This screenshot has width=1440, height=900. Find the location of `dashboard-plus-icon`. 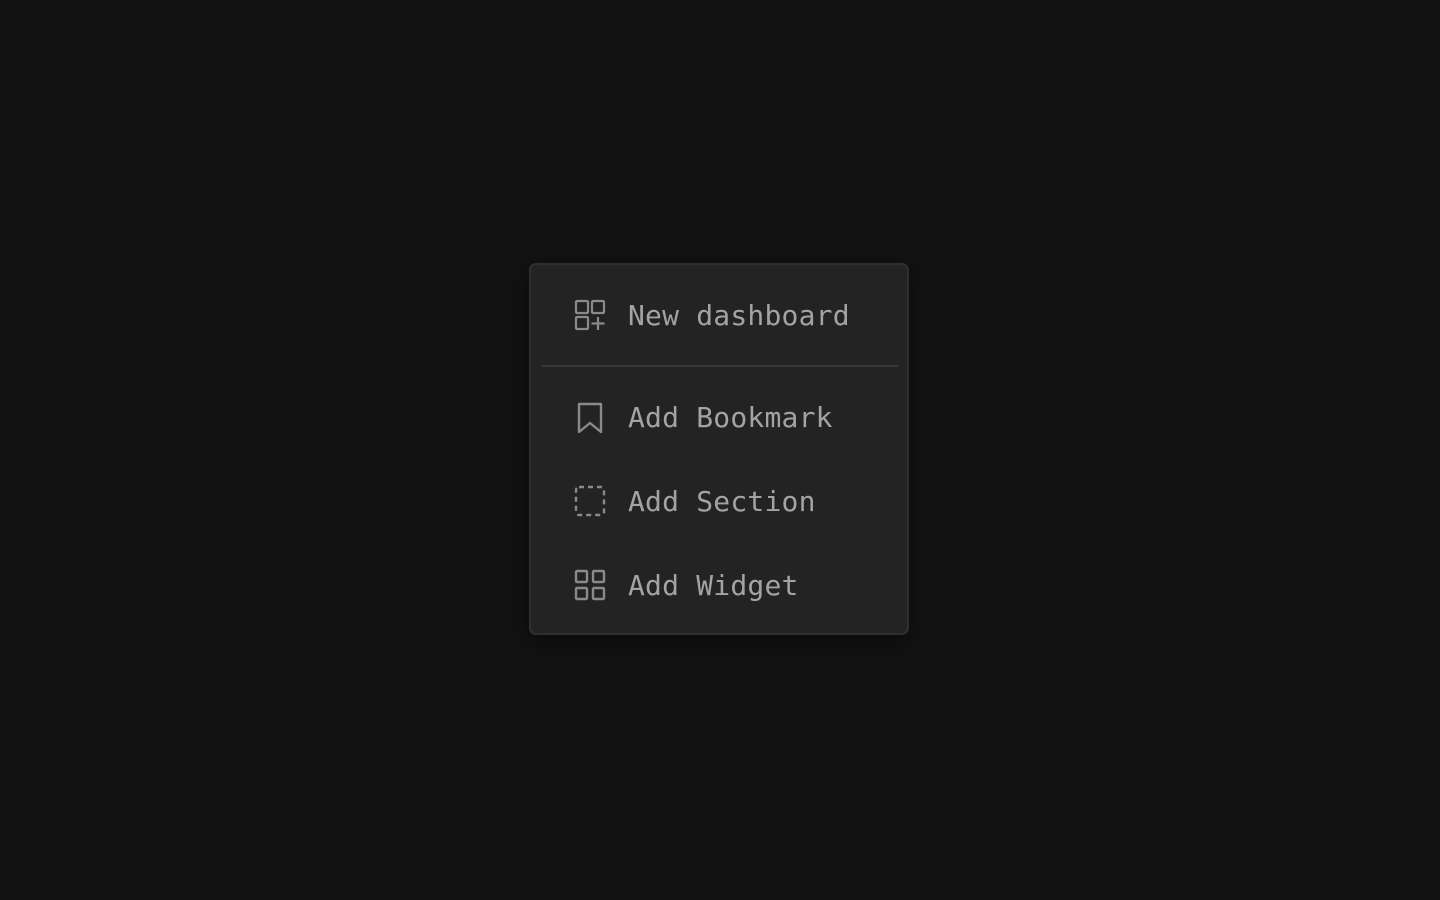

dashboard-plus-icon is located at coordinates (590, 315).